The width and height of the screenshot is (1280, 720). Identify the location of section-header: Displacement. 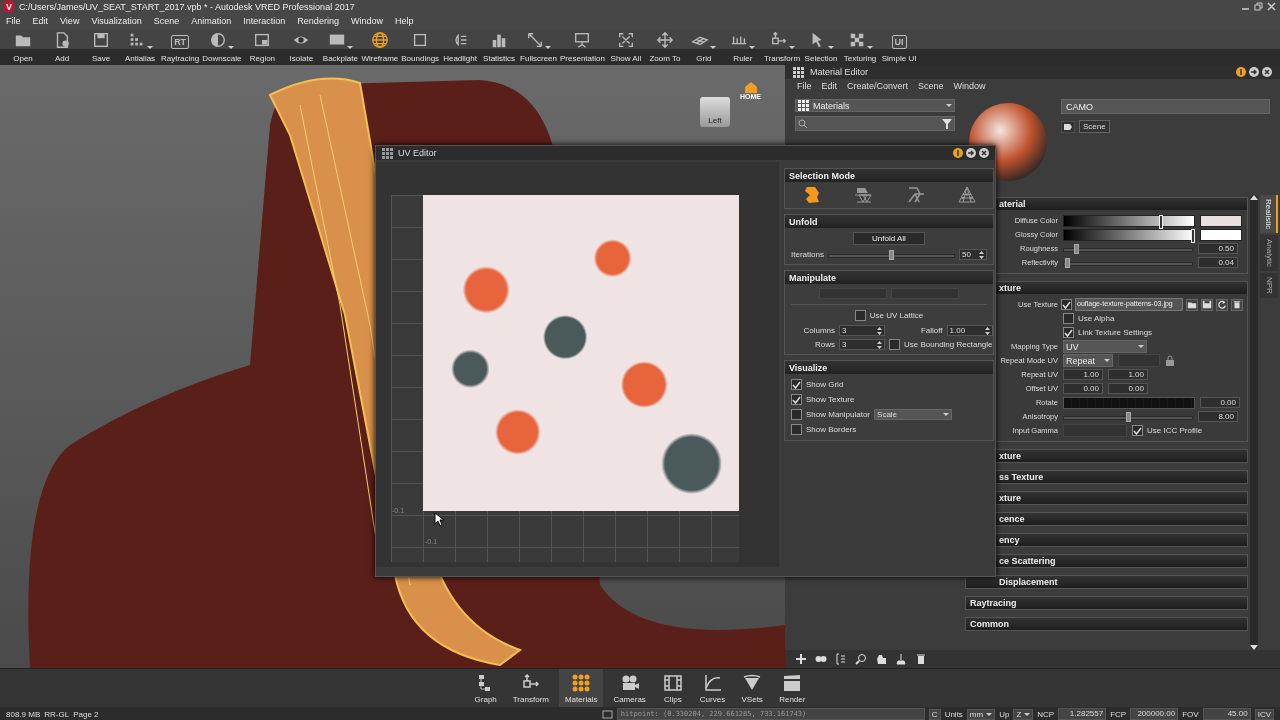
(1106, 582).